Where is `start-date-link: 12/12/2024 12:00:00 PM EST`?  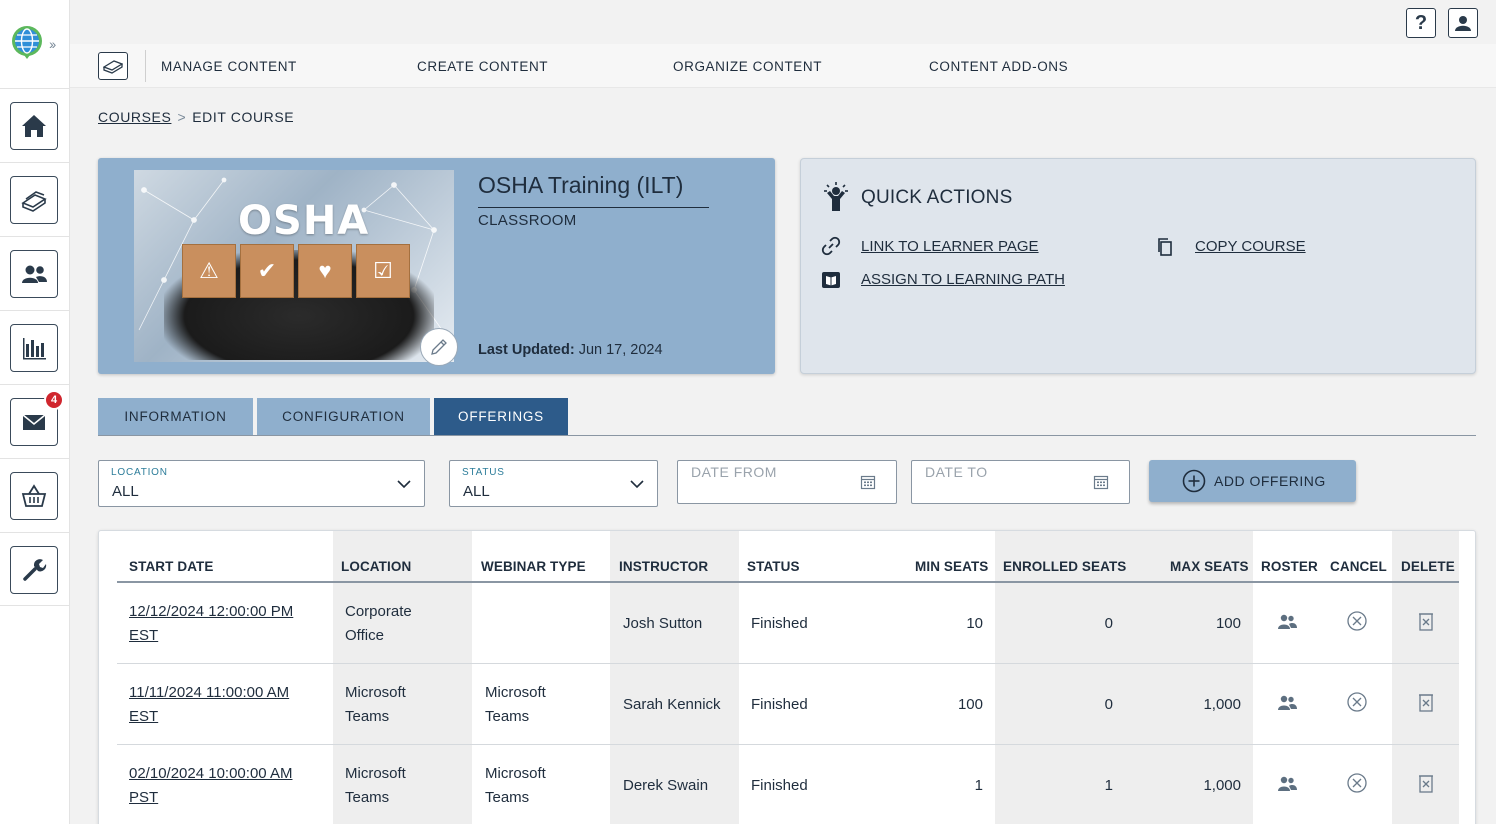
start-date-link: 12/12/2024 12:00:00 PM EST is located at coordinates (211, 624).